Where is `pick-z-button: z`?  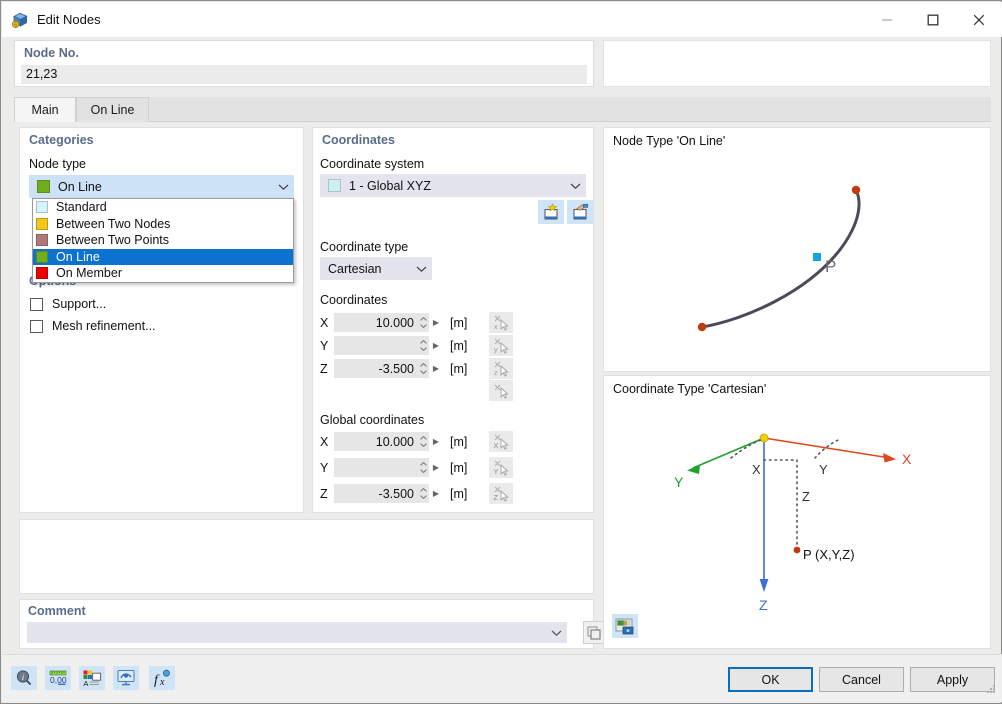
pick-z-button: z is located at coordinates (501, 368).